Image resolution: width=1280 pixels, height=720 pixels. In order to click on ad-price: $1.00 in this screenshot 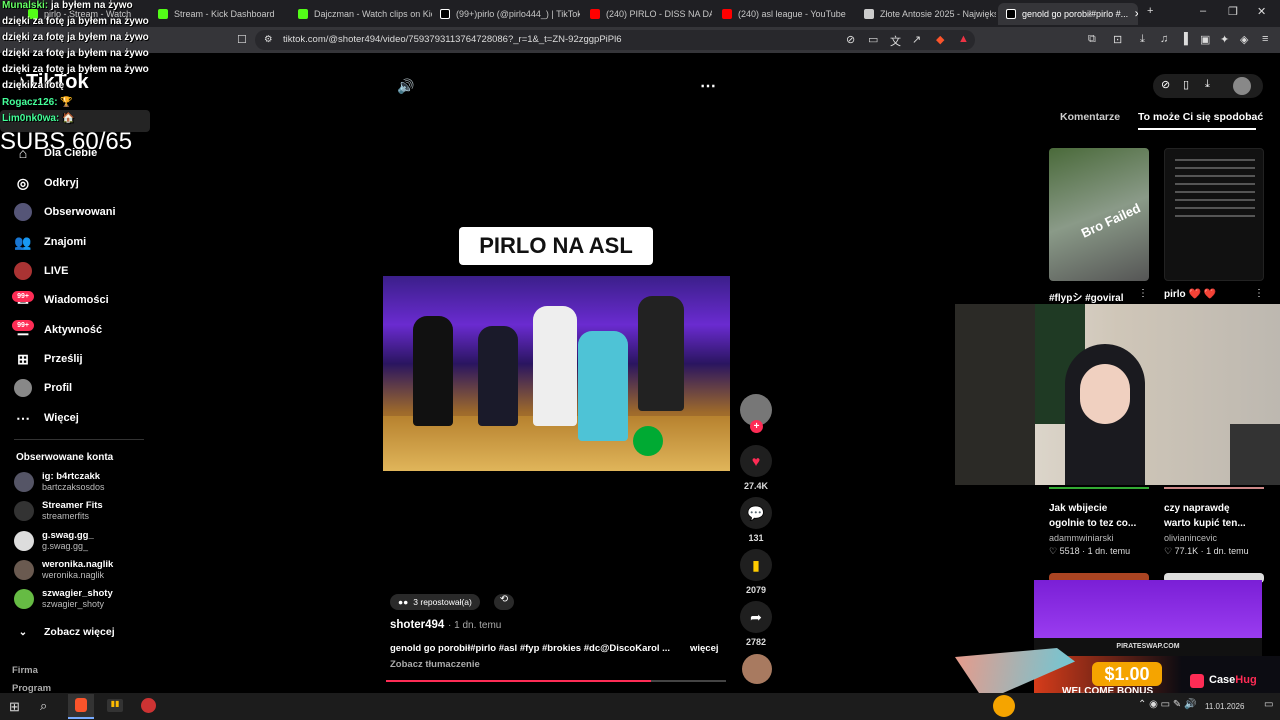, I will do `click(1127, 674)`.